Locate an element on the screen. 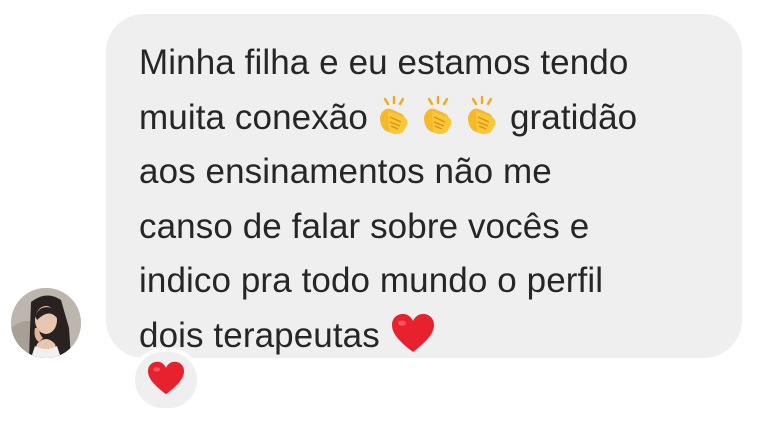 The height and width of the screenshot is (425, 768). message-line-1: Minha filha e eu estamos tendo is located at coordinates (384, 62).